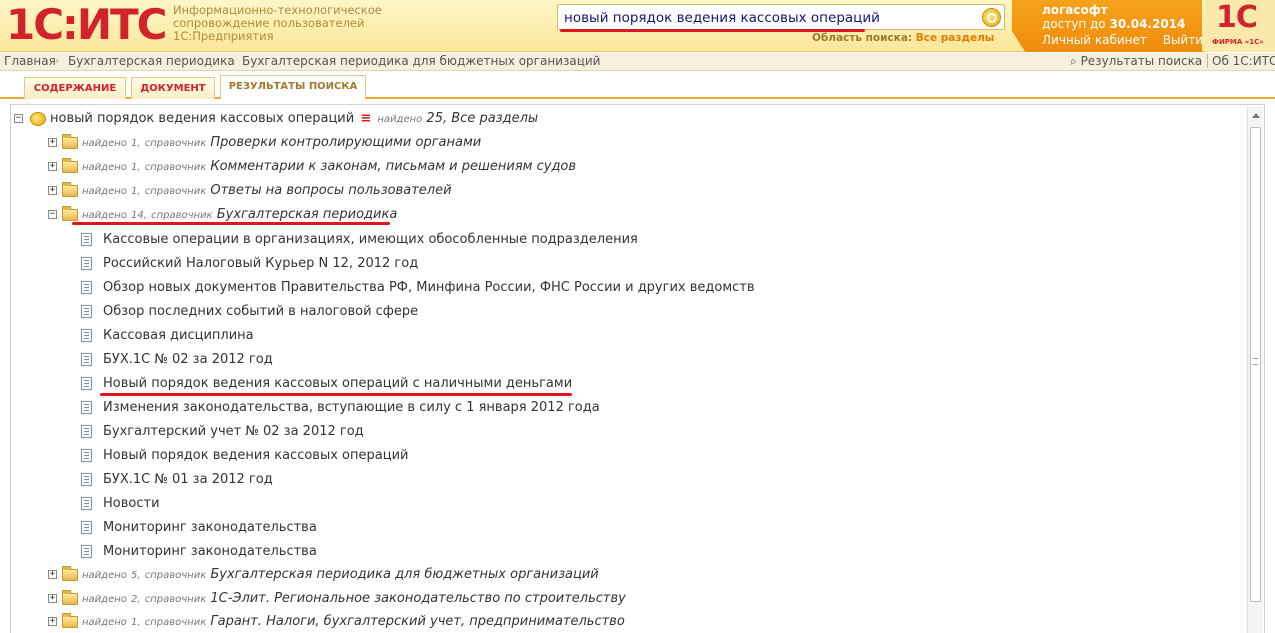 This screenshot has height=633, width=1275. I want to click on search-results-link: ⌕ Результаты поиска, so click(1136, 61).